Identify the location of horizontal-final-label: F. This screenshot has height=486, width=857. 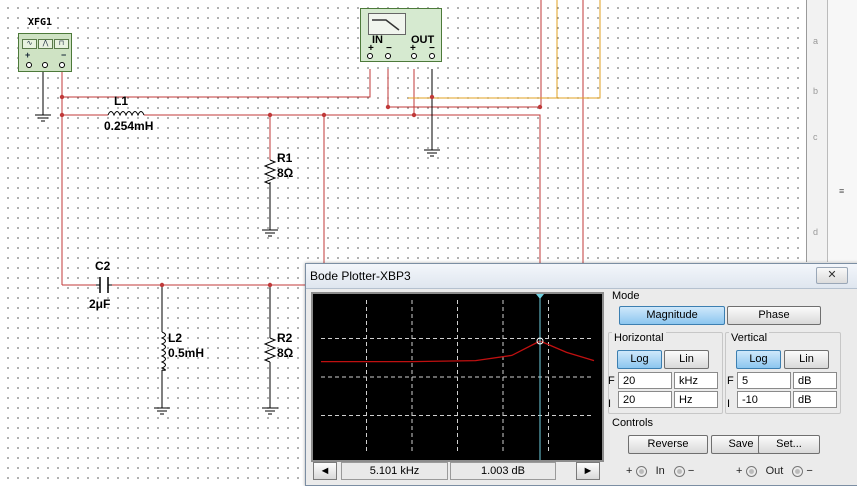
(611, 381).